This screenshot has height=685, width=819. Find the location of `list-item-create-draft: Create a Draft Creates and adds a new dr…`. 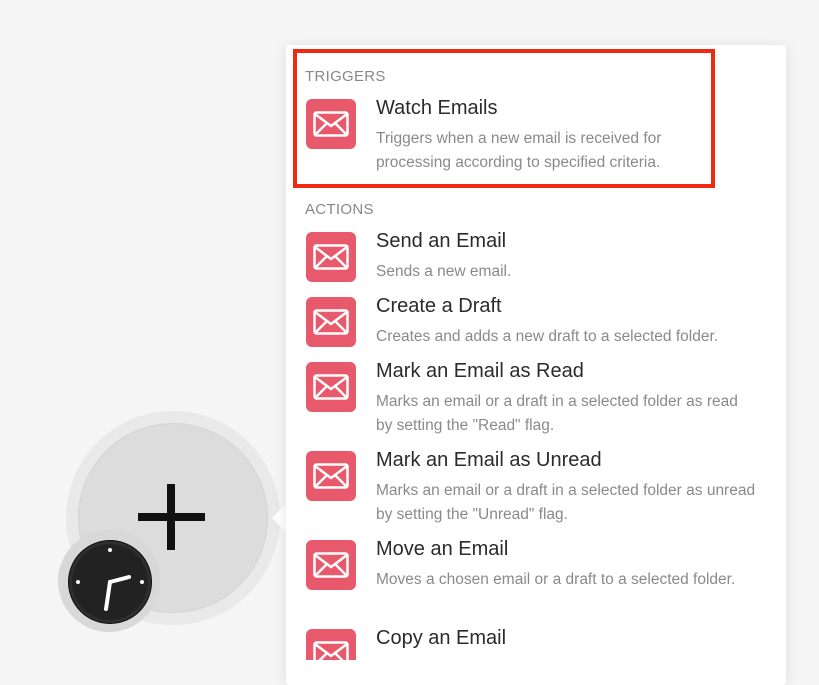

list-item-create-draft: Create a Draft Creates and adds a new dr… is located at coordinates (535, 322).